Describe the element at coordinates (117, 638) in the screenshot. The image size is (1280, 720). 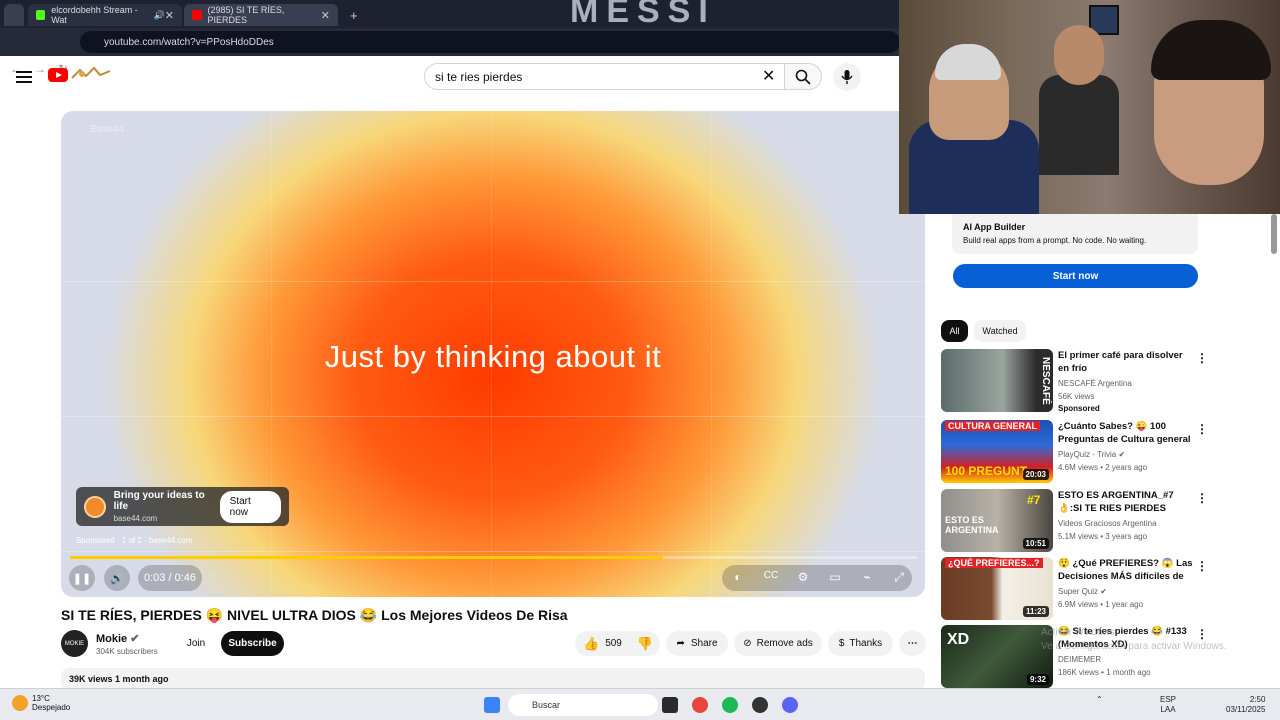
I see `channel-name: Mokie ✔` at that location.